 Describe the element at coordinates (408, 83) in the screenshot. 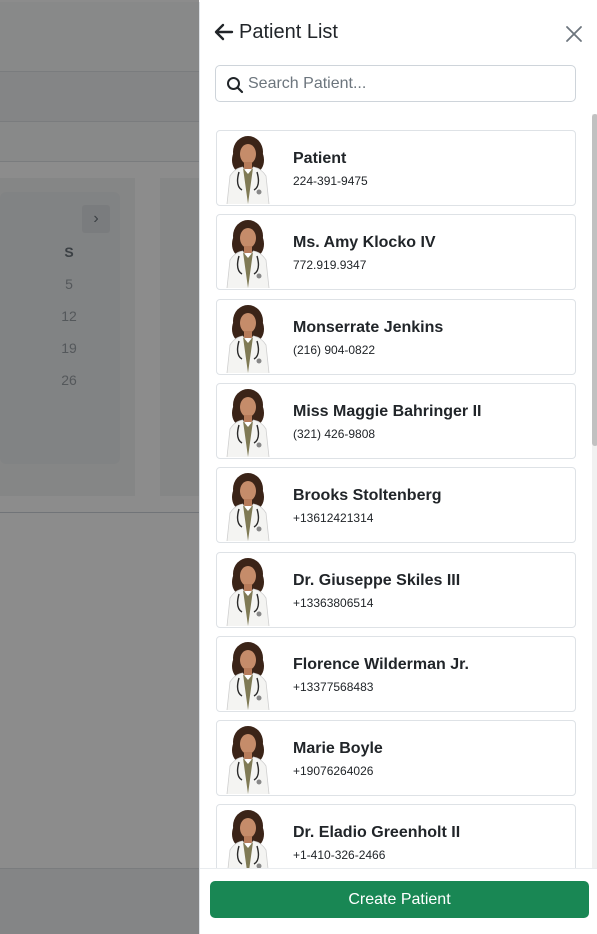

I see `search-input` at that location.